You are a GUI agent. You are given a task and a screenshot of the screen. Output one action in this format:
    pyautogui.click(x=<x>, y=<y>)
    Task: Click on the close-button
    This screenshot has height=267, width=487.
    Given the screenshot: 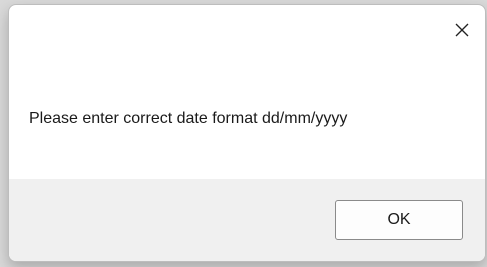 What is the action you would take?
    pyautogui.click(x=462, y=30)
    